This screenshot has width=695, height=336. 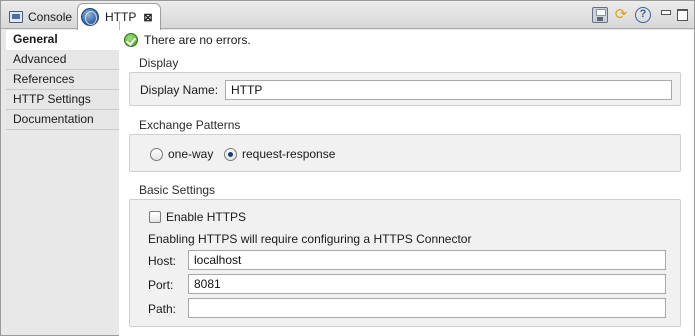 I want to click on sidebar-item-references: References, so click(x=62, y=80).